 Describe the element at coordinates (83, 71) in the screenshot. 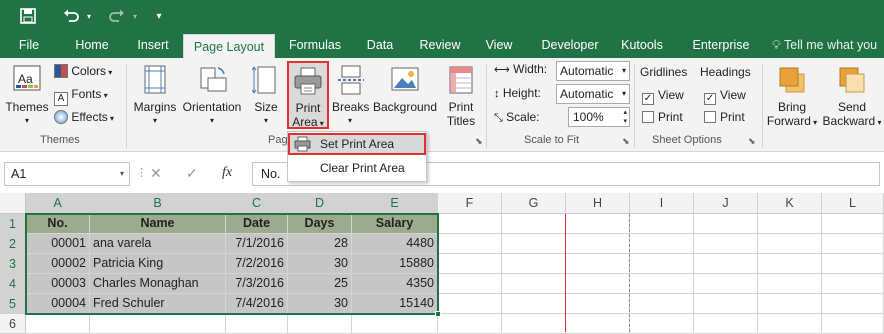

I see `colors-button: Colors ▾` at that location.